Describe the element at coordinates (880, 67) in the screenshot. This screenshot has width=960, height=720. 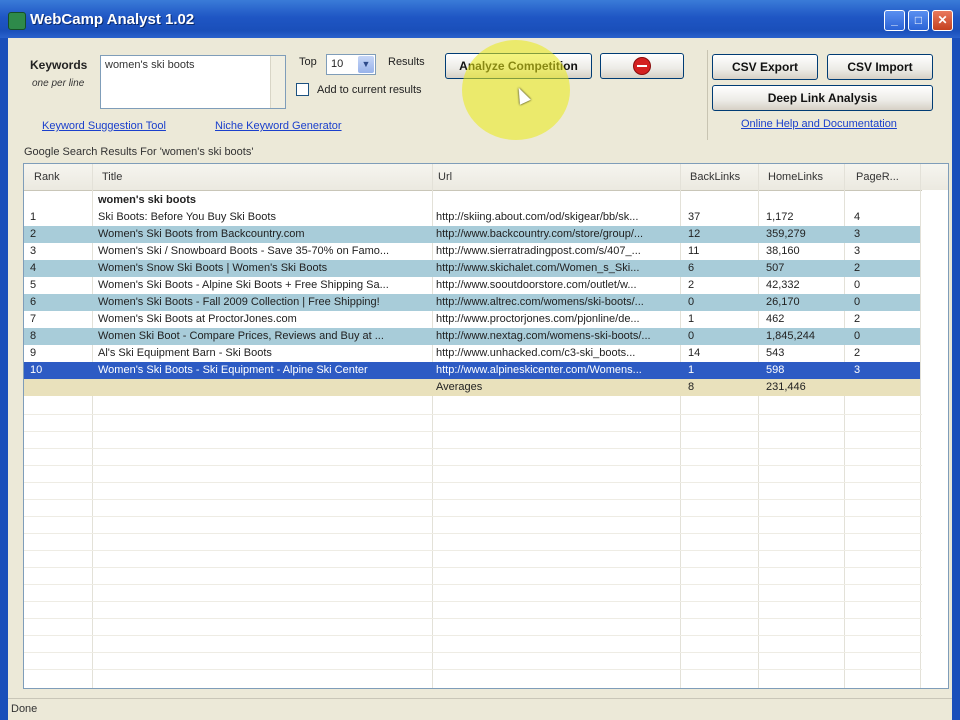
I see `csv-import-button: CSV Import` at that location.